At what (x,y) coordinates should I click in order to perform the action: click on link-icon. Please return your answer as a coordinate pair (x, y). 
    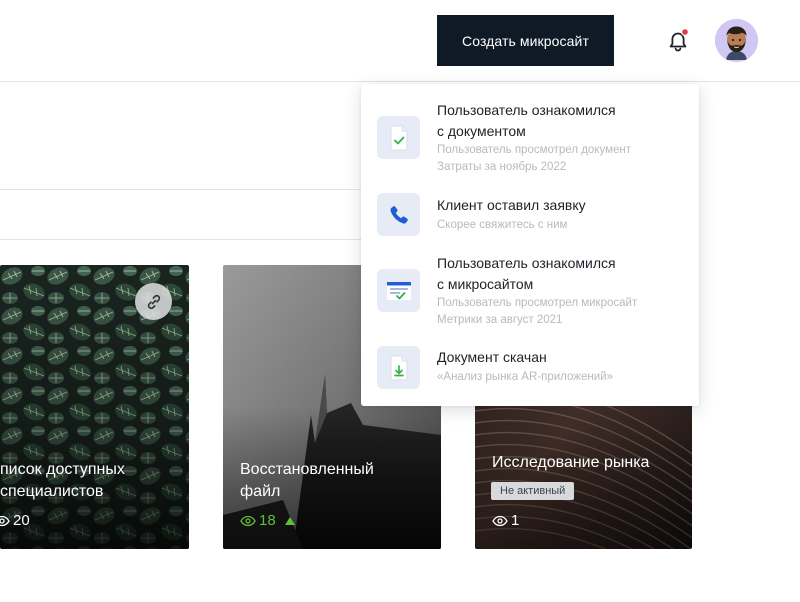
    Looking at the image, I should click on (153, 301).